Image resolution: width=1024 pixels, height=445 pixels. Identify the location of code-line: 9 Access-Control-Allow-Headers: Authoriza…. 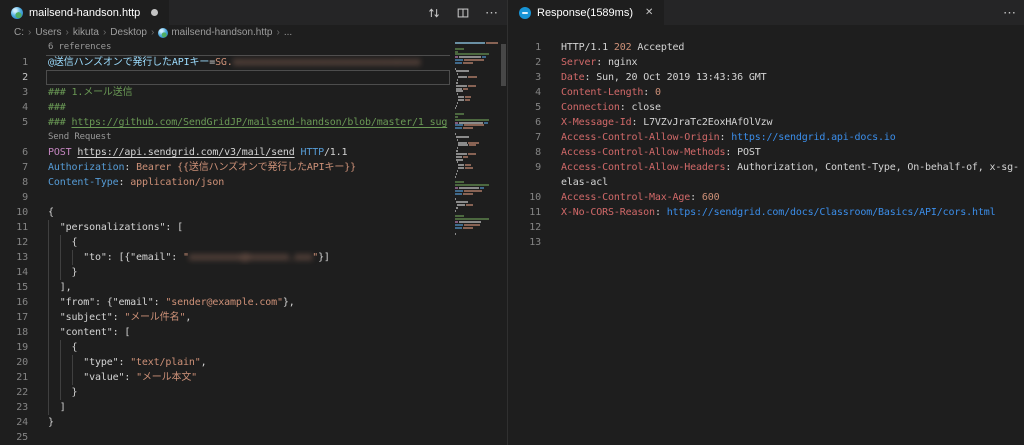
(766, 167).